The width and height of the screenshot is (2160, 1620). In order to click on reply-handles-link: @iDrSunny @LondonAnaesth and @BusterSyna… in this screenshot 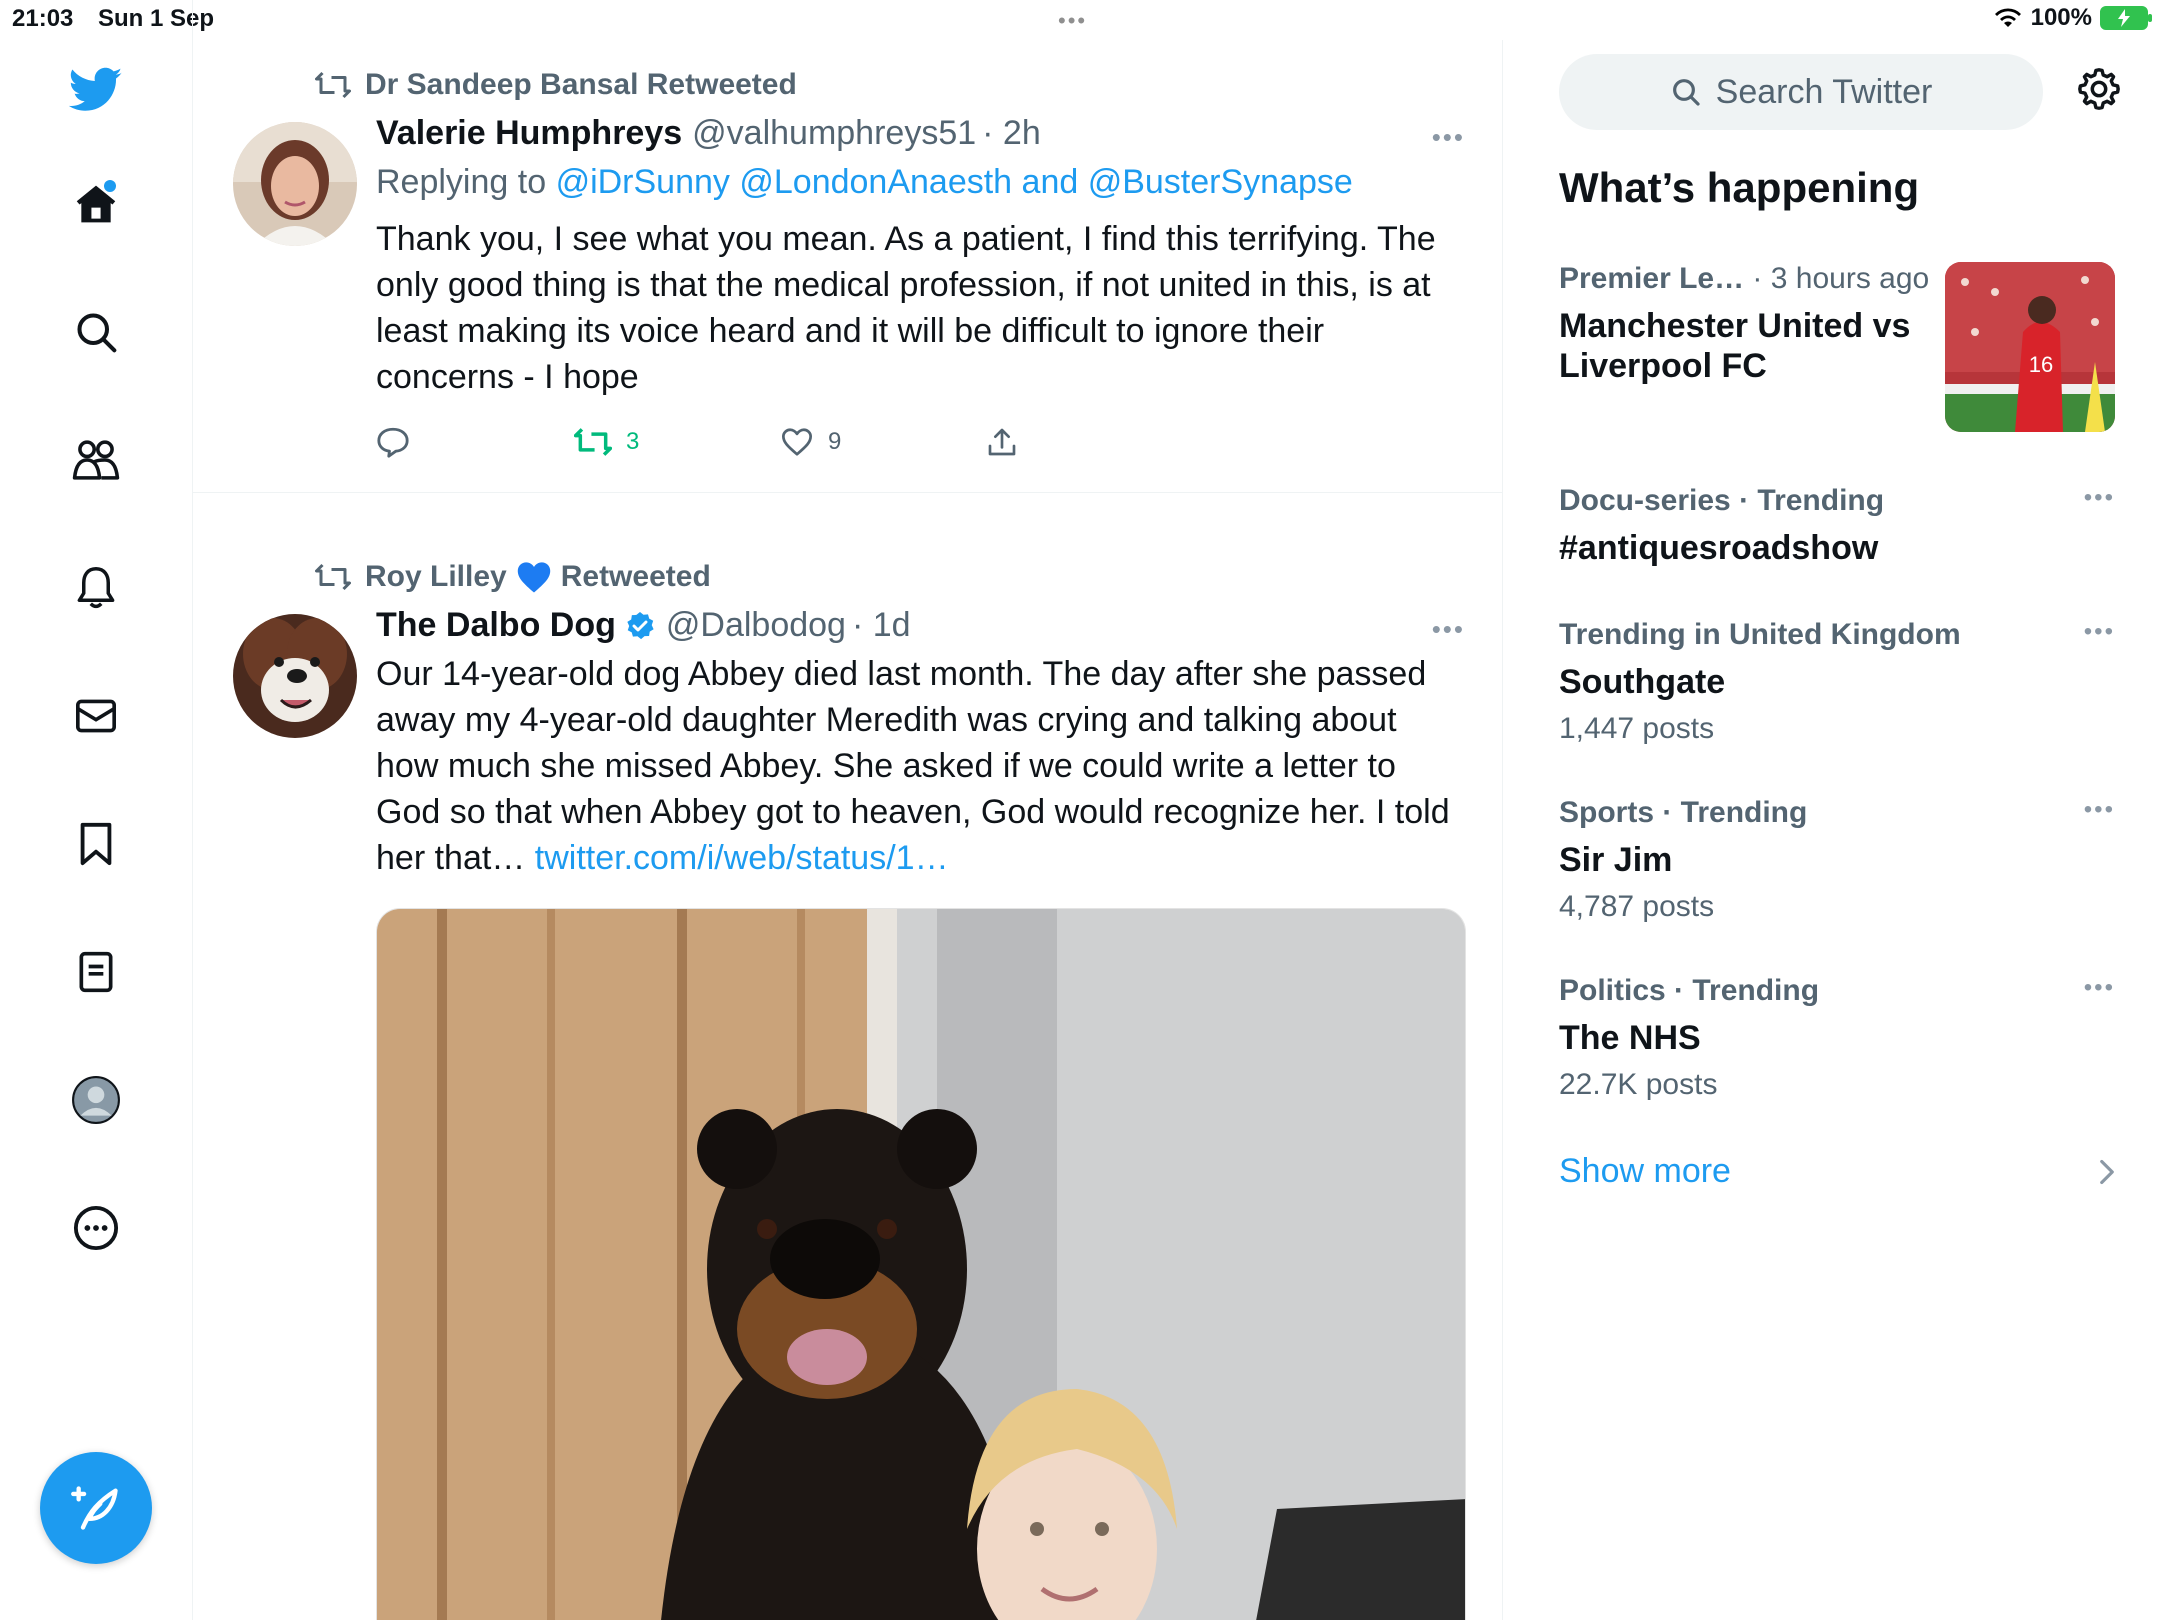, I will do `click(954, 182)`.